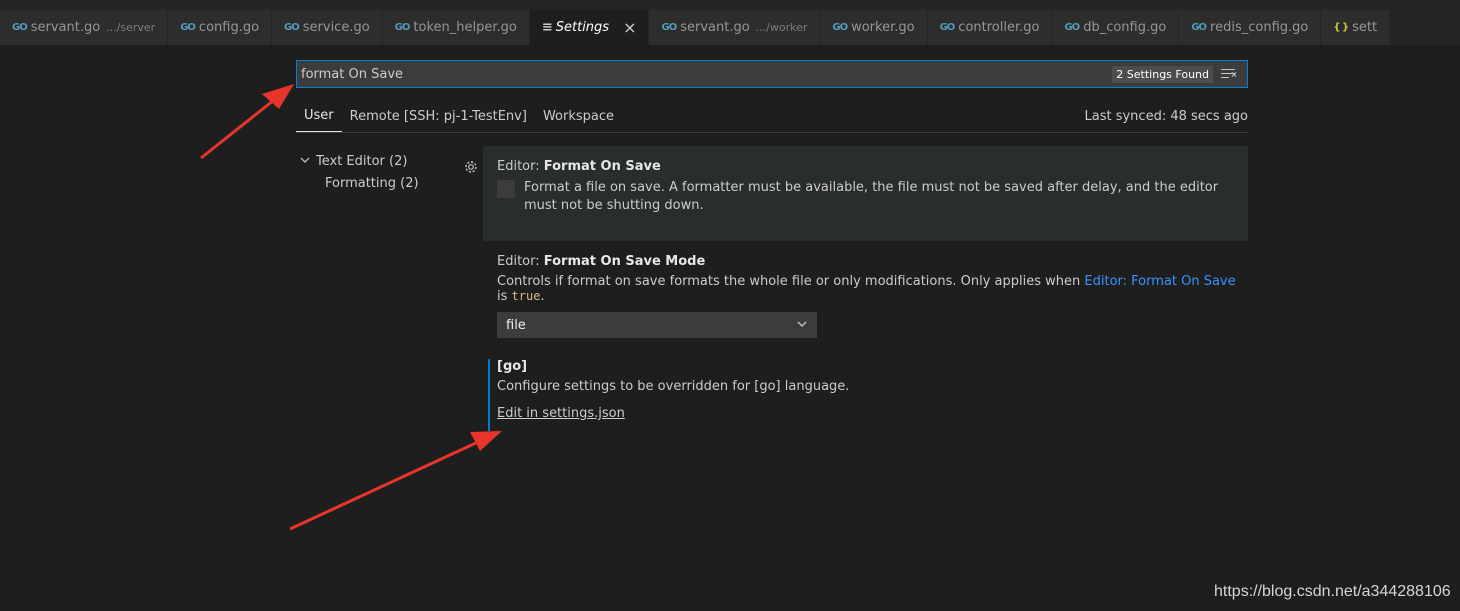 The image size is (1460, 611). I want to click on setting-title: Editor: Format On Save, so click(579, 166).